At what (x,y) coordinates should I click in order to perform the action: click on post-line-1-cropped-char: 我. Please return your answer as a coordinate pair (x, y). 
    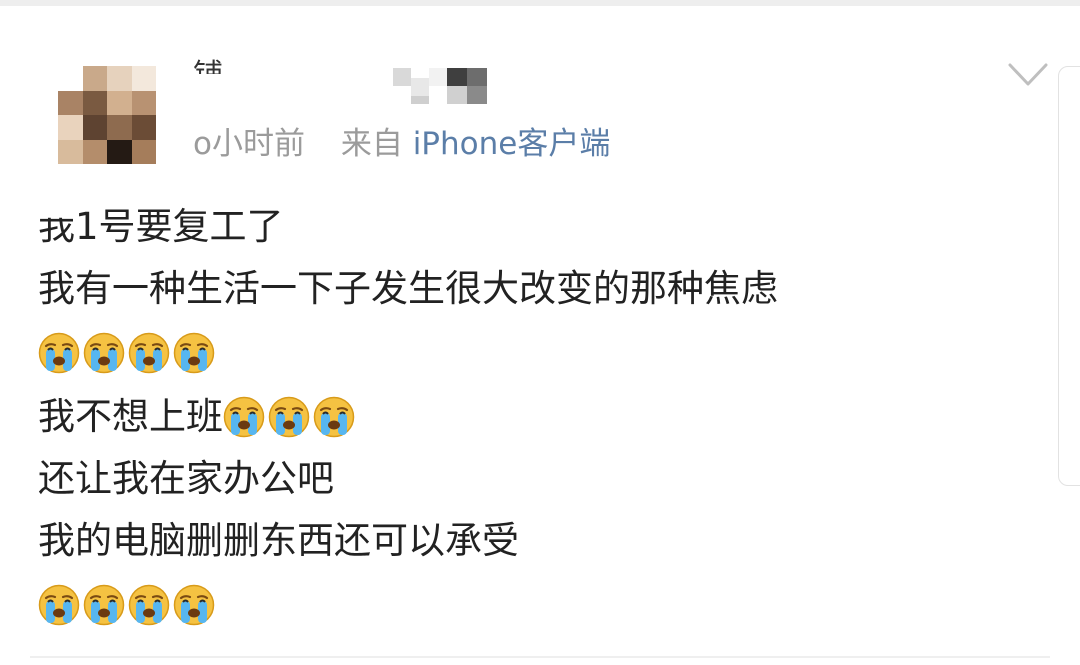
    Looking at the image, I should click on (56, 226).